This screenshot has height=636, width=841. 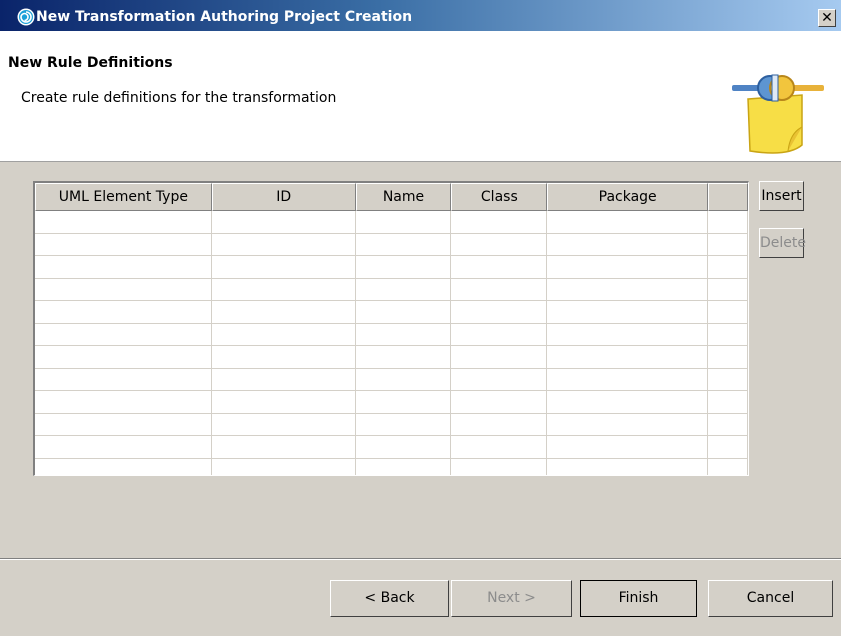 I want to click on finish-button: Finish, so click(x=638, y=598).